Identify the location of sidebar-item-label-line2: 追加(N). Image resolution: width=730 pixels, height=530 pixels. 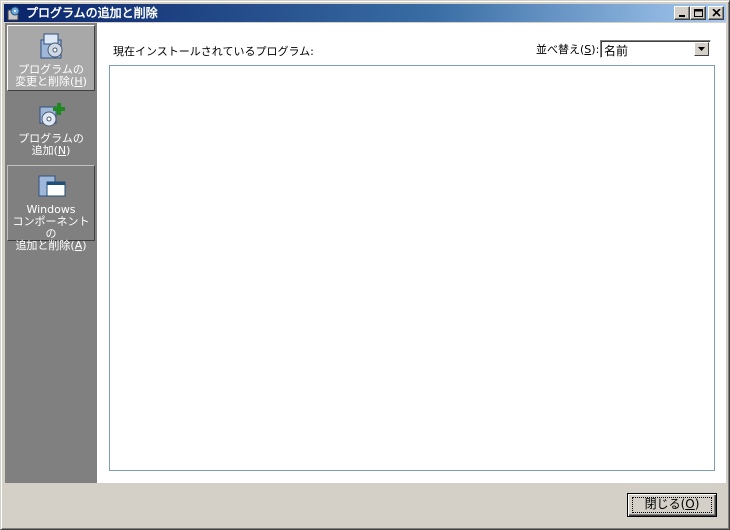
(51, 150).